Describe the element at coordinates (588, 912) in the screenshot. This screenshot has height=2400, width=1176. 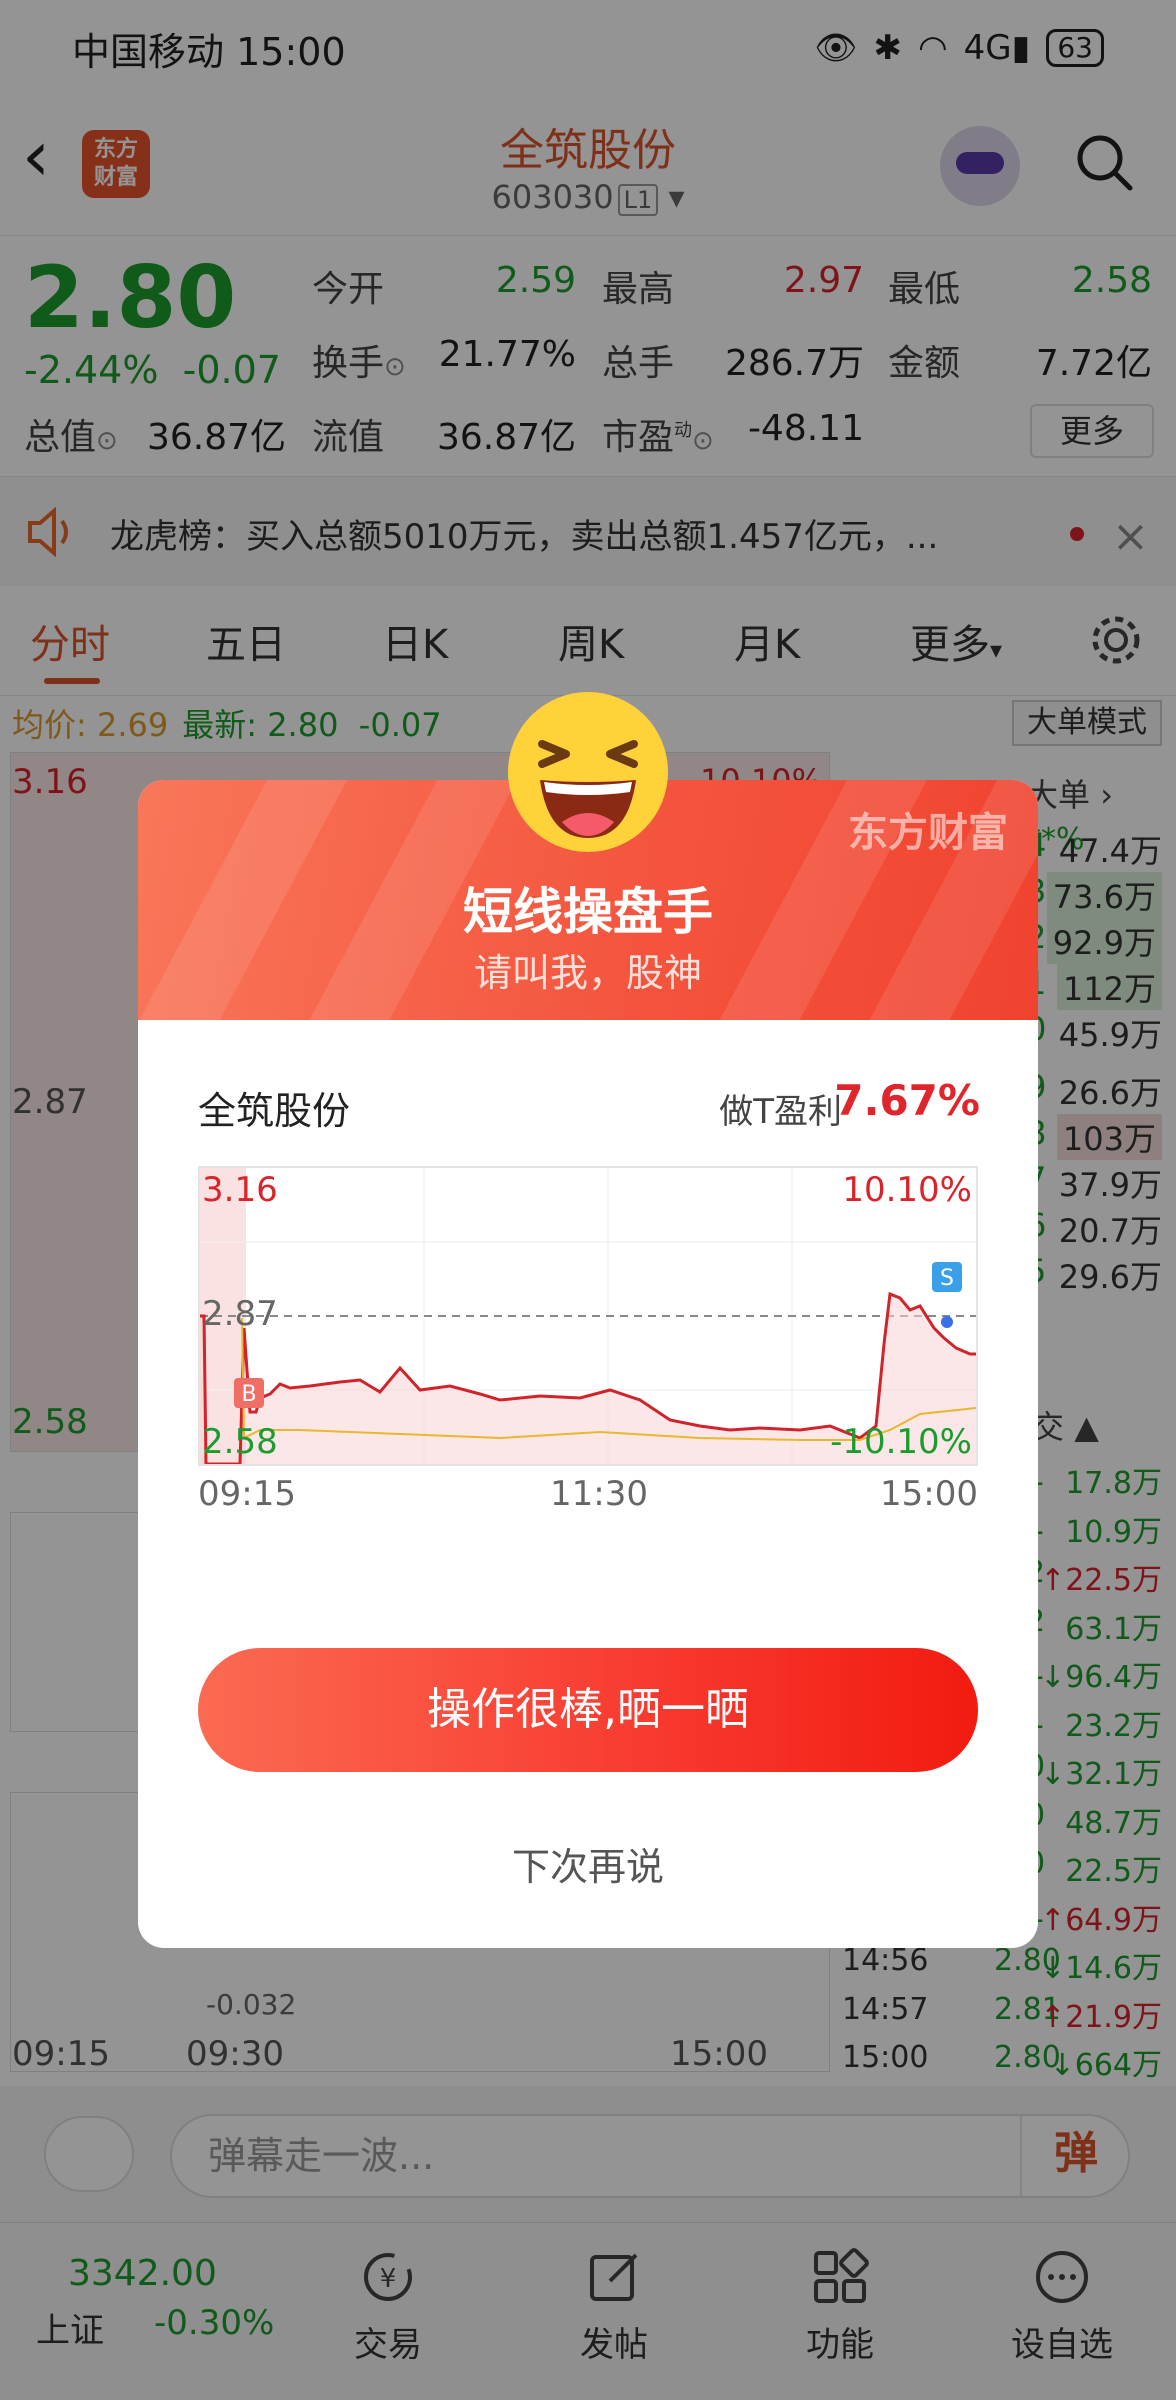
I see `dialog-title: 短线操盘手` at that location.